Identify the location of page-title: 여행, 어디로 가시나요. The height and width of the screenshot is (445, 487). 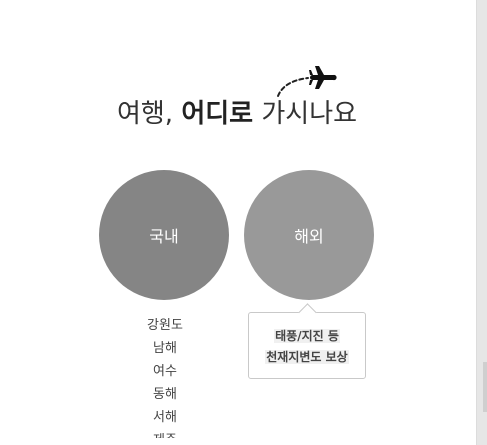
(237, 114).